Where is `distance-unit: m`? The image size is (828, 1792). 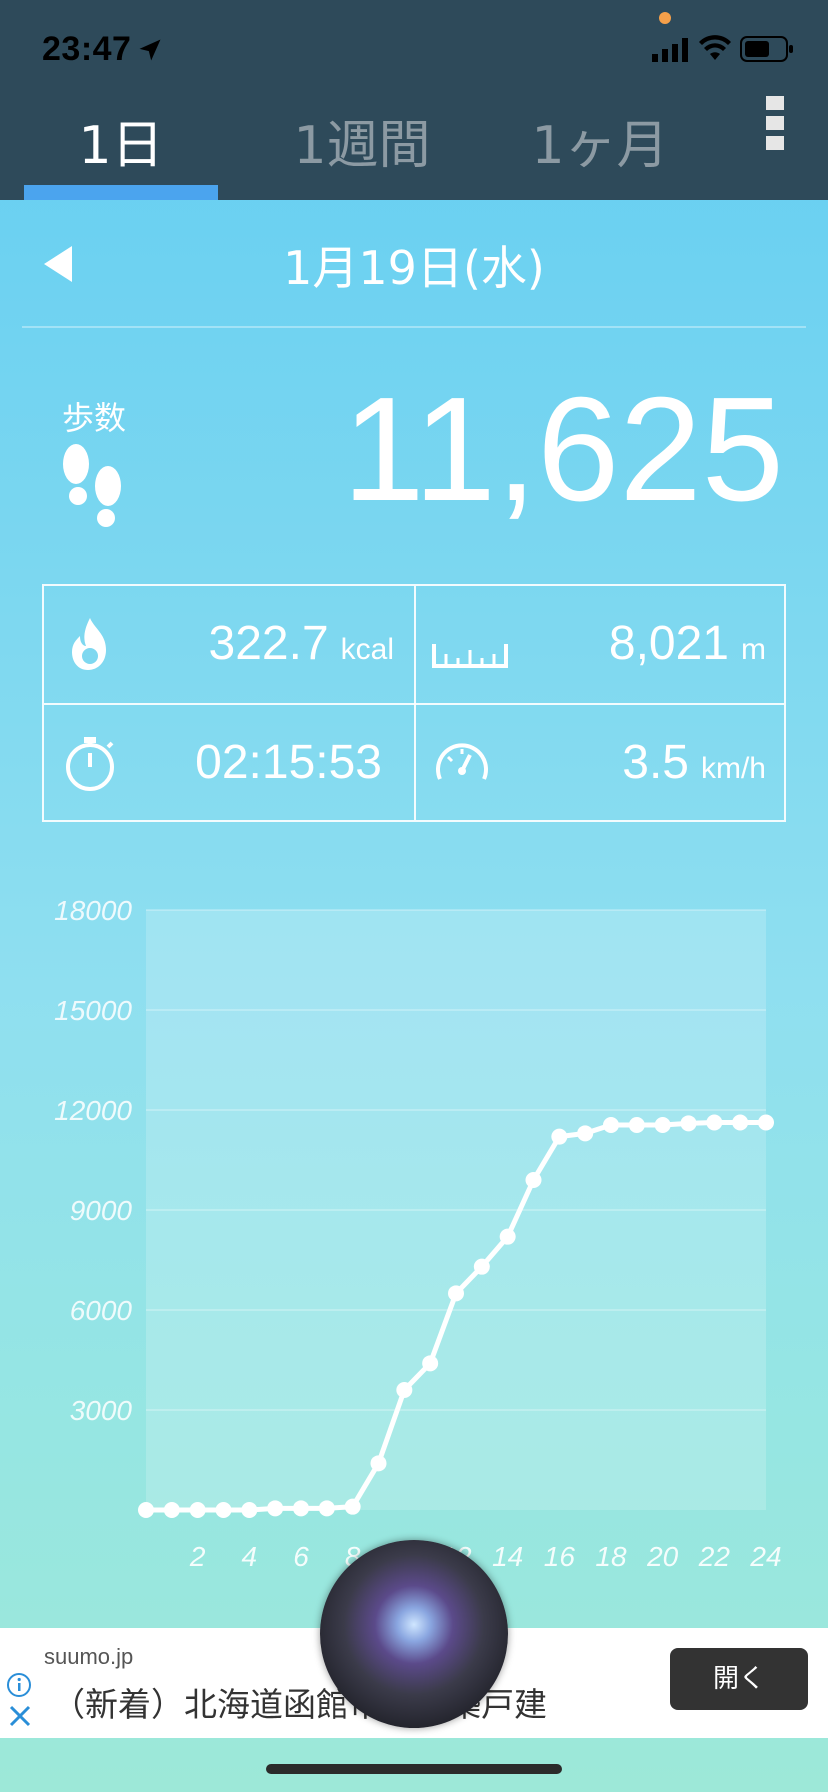
distance-unit: m is located at coordinates (753, 649).